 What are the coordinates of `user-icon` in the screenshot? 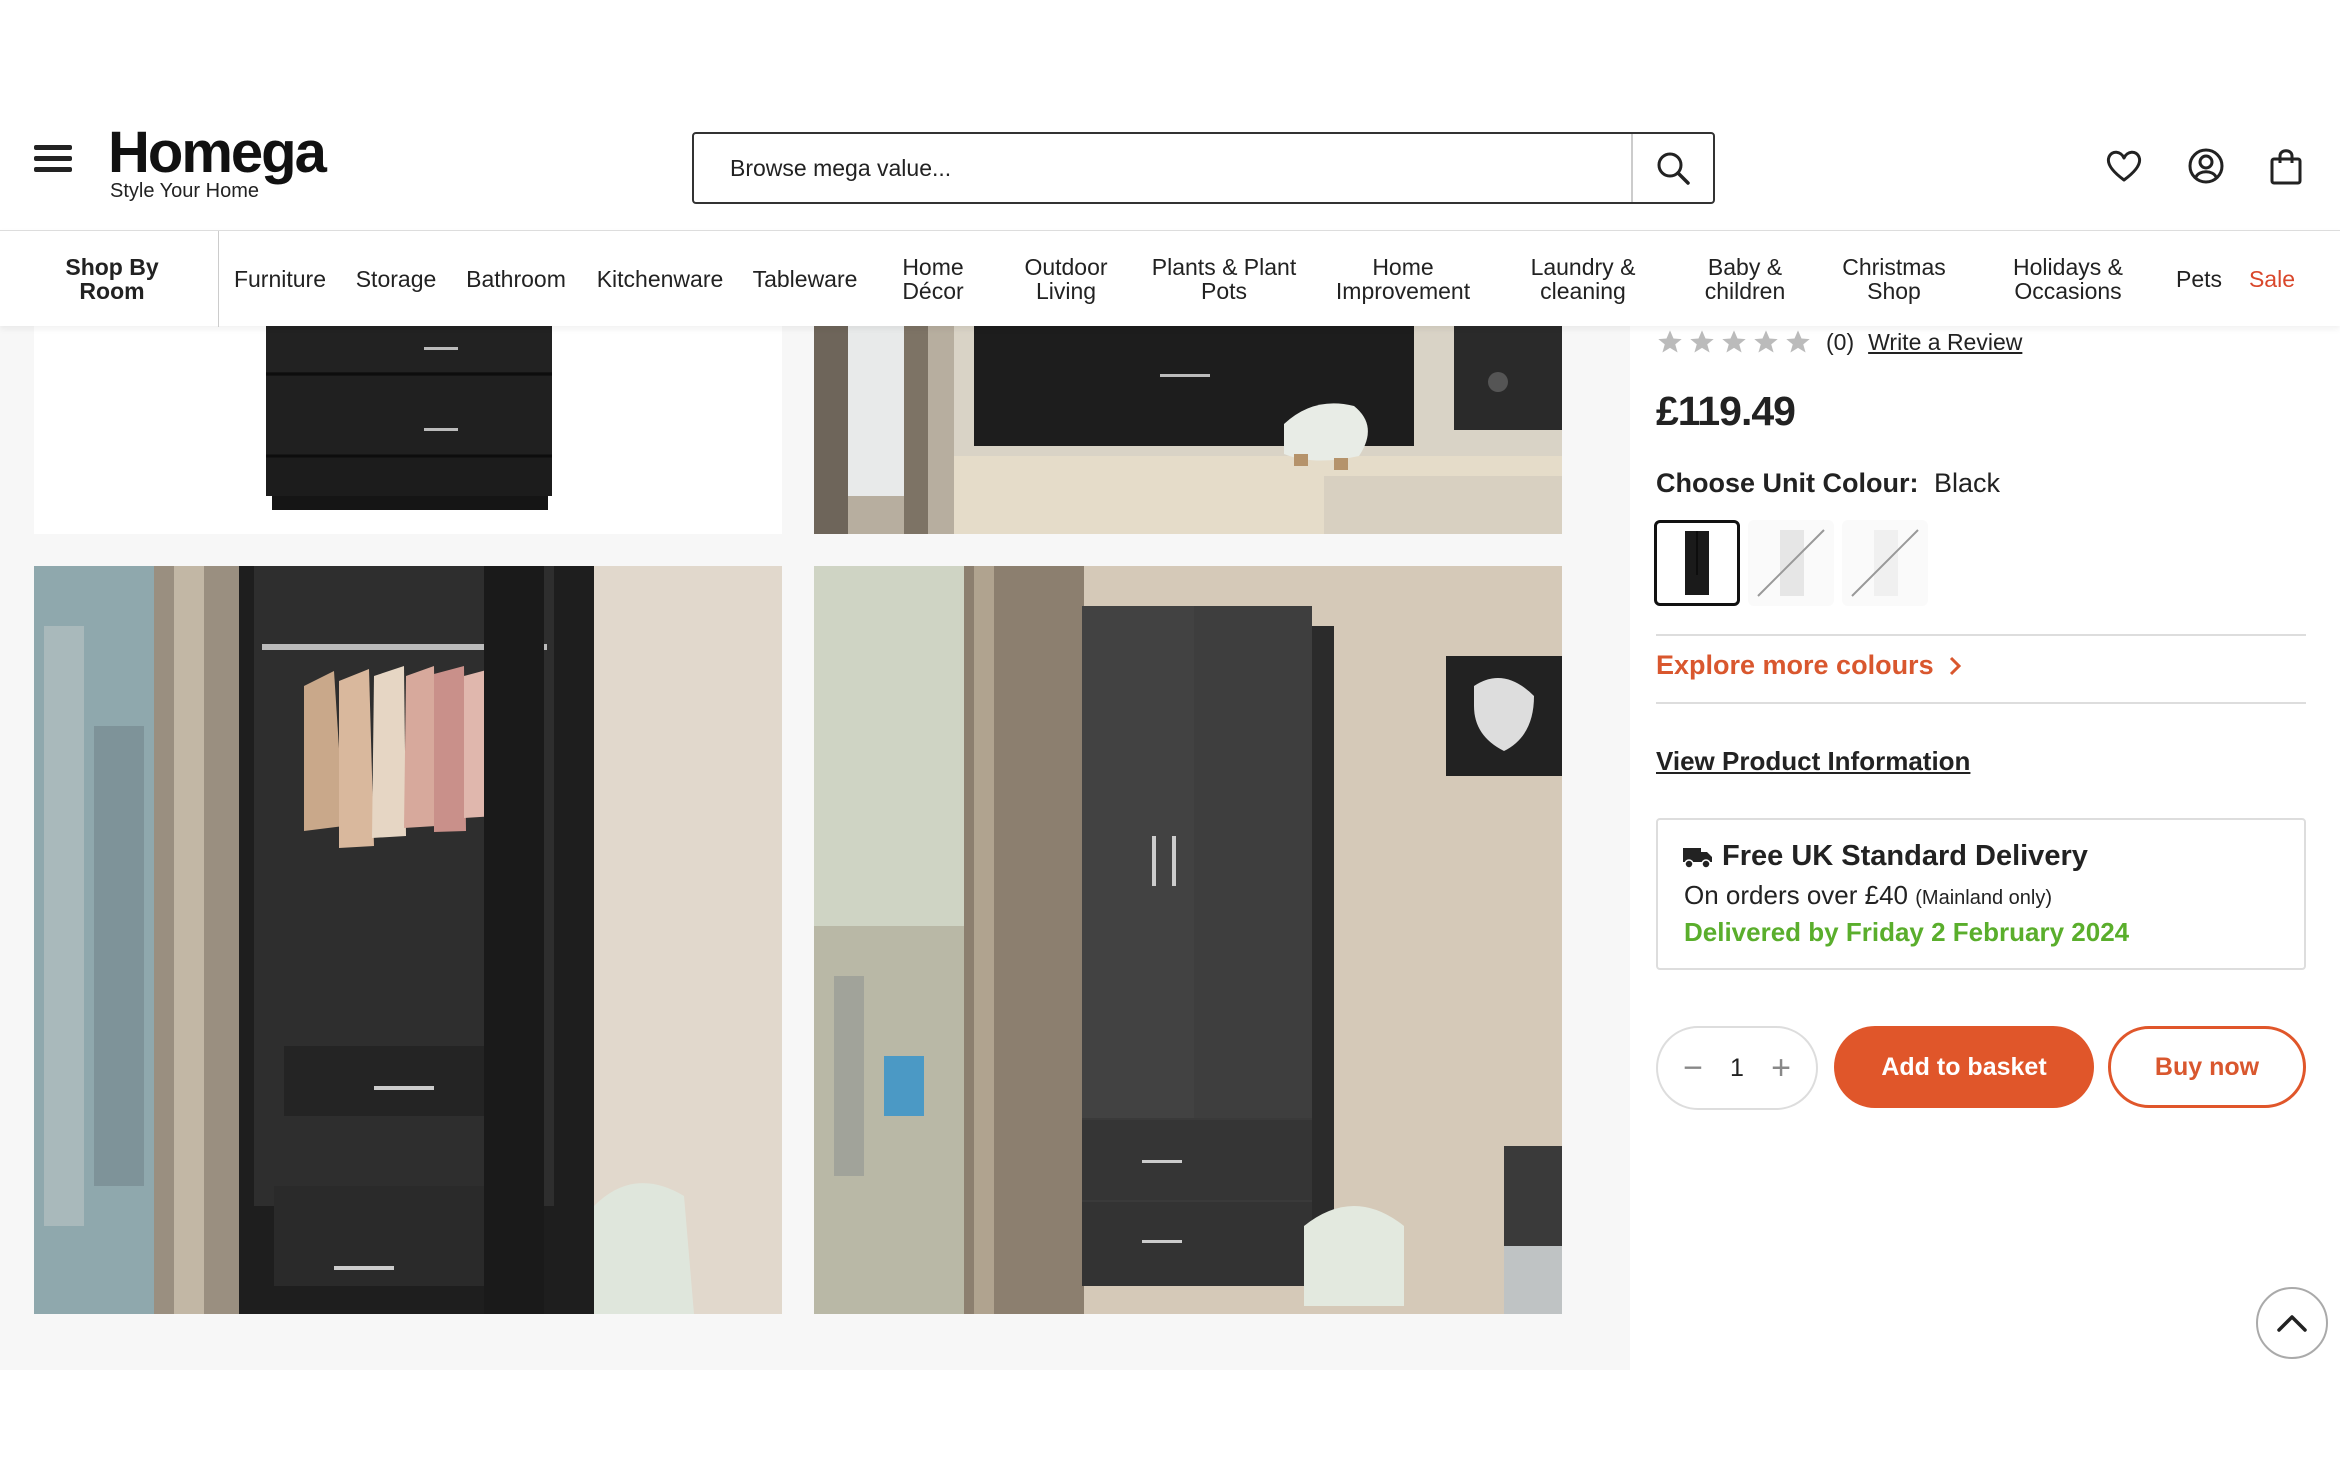 It's located at (2206, 166).